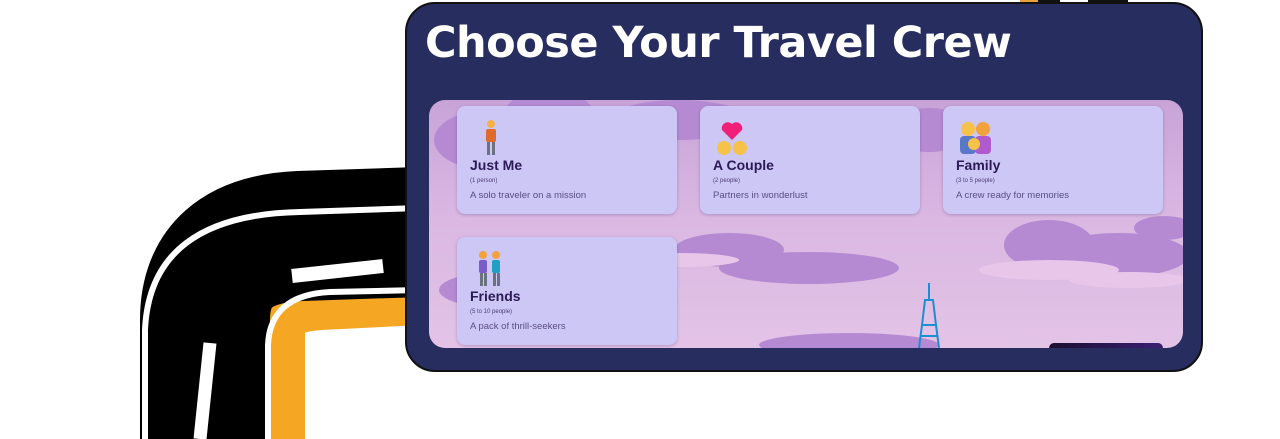 Image resolution: width=1280 pixels, height=439 pixels. Describe the element at coordinates (484, 181) in the screenshot. I see `crew-option-count: (1 person)` at that location.